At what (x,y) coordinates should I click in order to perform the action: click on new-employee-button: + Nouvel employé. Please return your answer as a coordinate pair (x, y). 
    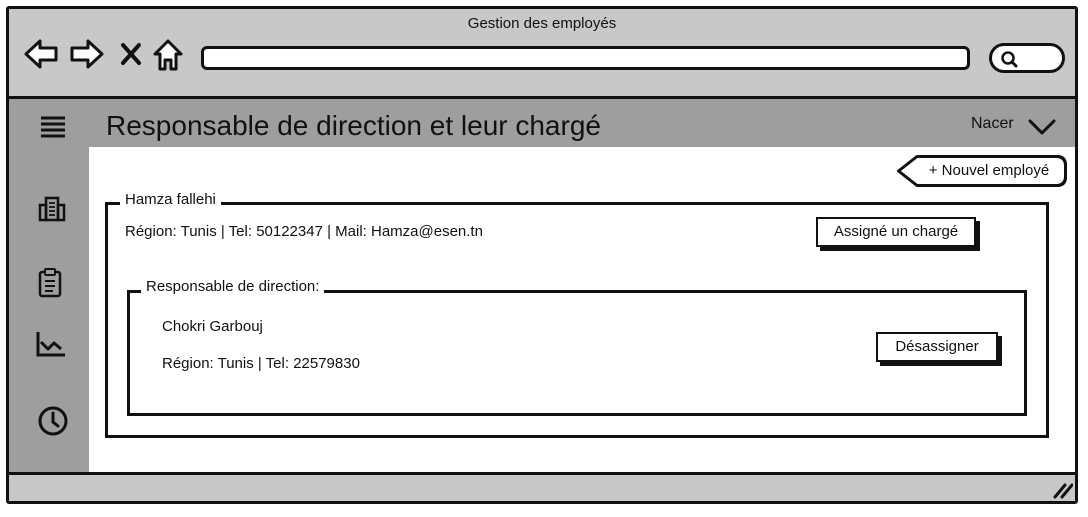
    Looking at the image, I should click on (982, 171).